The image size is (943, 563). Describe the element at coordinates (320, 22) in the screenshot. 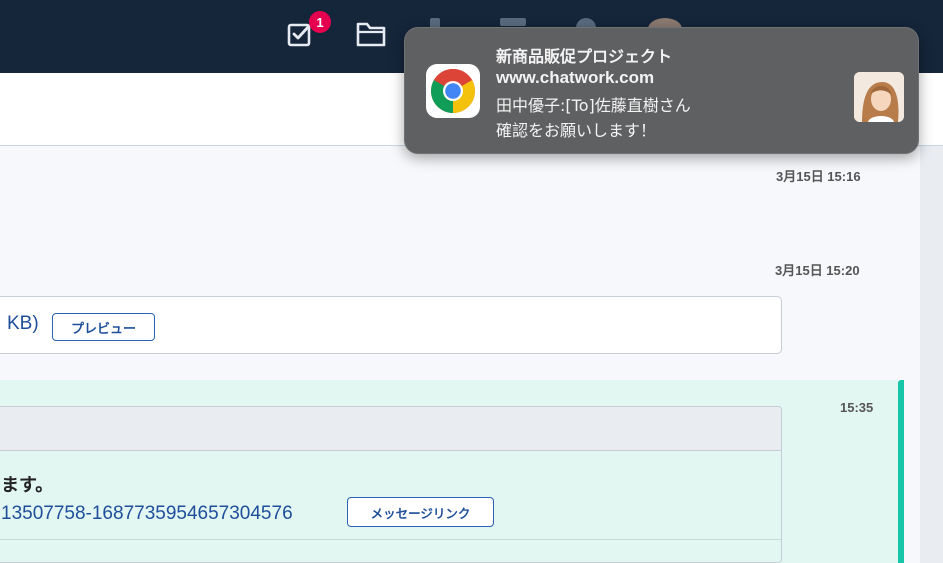

I see `task-count-badge: 1` at that location.